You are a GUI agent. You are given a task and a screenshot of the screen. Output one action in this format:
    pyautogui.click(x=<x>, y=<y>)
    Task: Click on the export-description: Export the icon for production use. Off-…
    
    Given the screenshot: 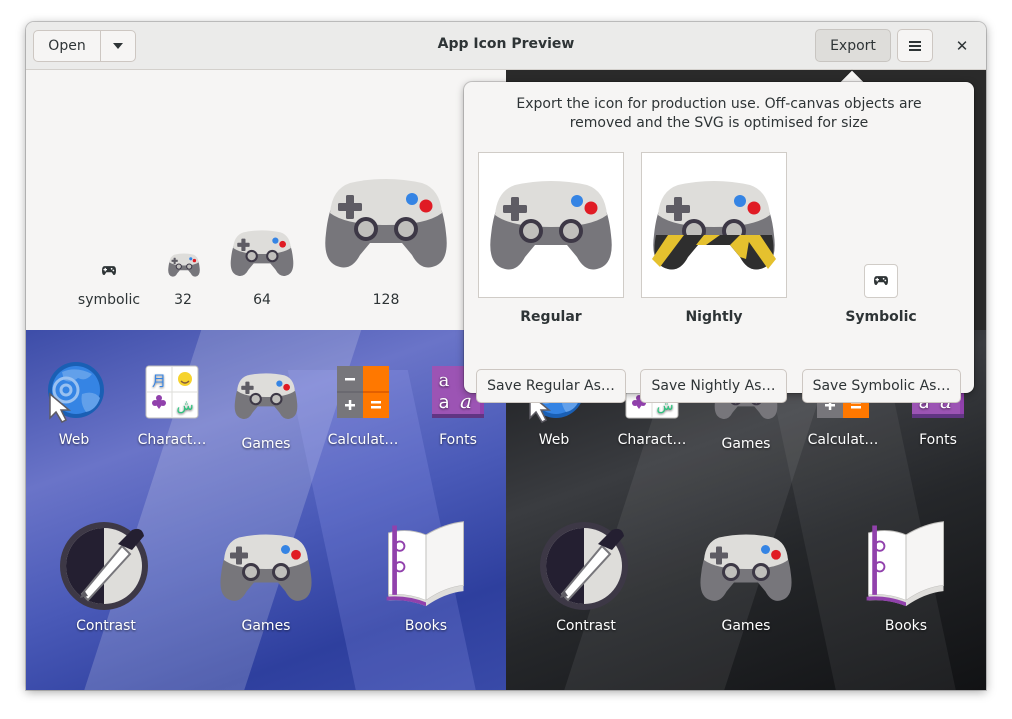 What is the action you would take?
    pyautogui.click(x=719, y=113)
    